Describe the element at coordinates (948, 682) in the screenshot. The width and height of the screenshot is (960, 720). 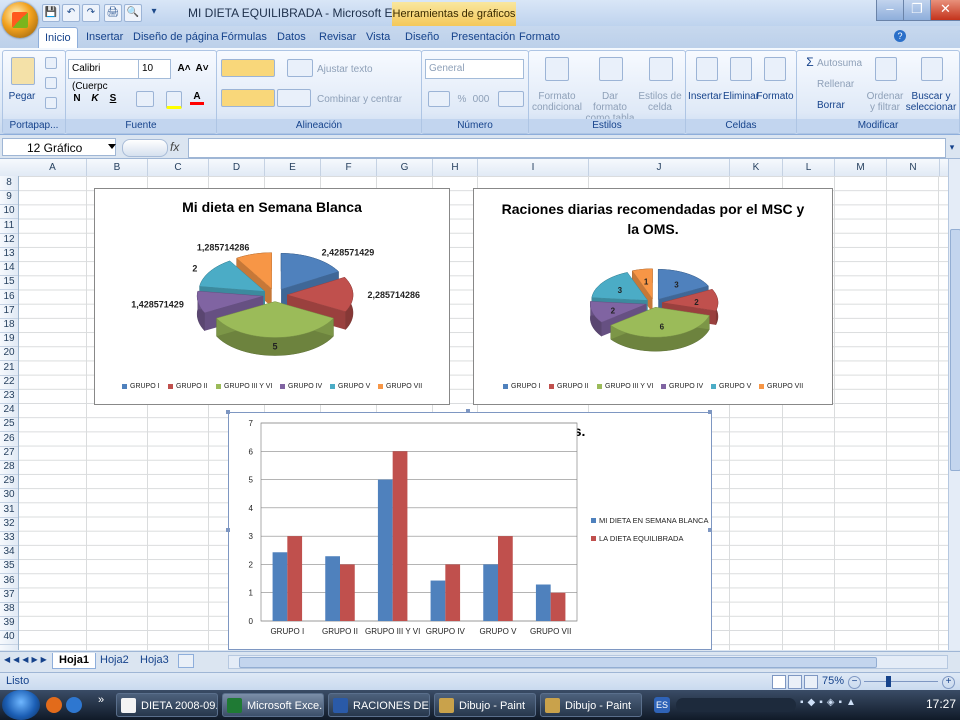
I see `zoom-in-icon: +` at that location.